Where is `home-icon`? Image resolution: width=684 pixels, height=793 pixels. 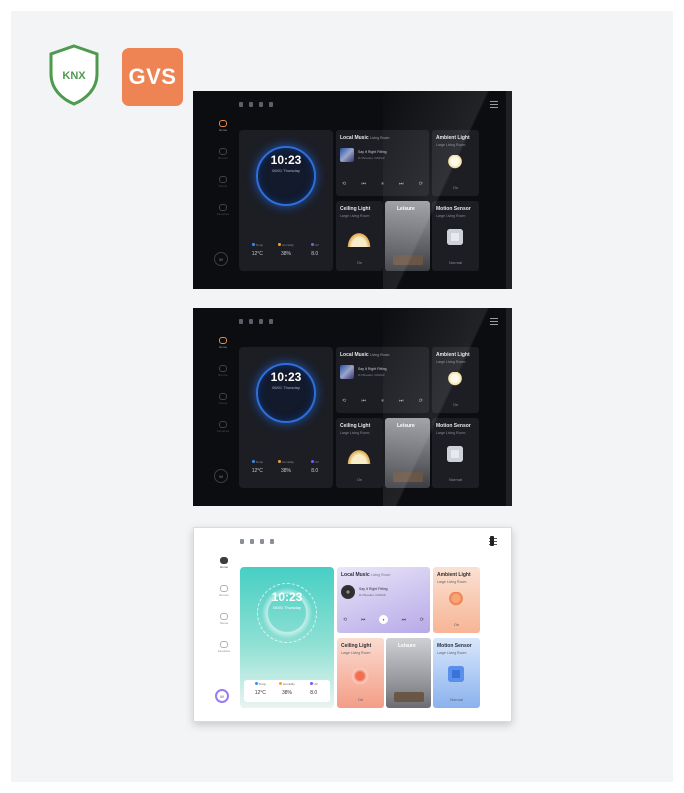
home-icon is located at coordinates (223, 123).